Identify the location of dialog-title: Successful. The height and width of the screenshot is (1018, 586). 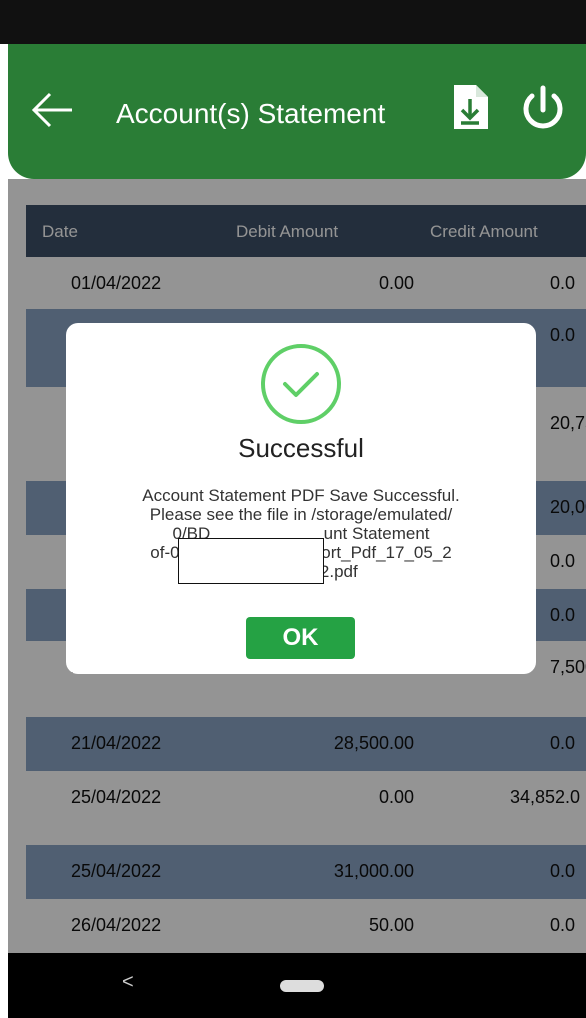
(301, 448).